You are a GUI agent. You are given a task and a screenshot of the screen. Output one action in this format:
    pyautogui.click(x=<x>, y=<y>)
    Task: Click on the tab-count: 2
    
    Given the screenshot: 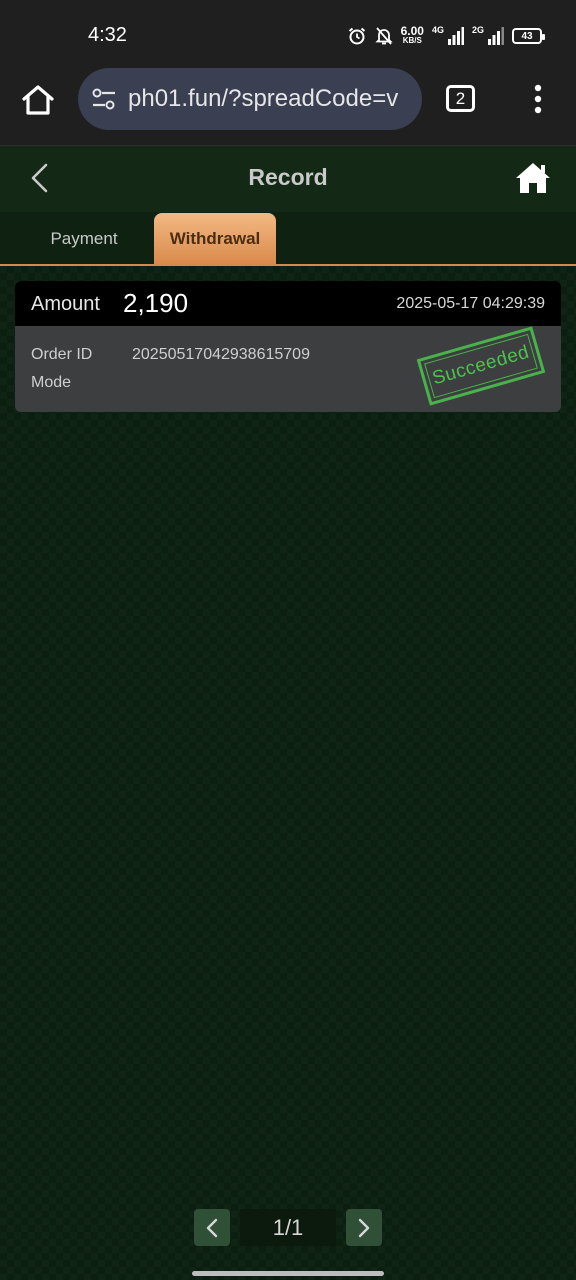 What is the action you would take?
    pyautogui.click(x=460, y=98)
    